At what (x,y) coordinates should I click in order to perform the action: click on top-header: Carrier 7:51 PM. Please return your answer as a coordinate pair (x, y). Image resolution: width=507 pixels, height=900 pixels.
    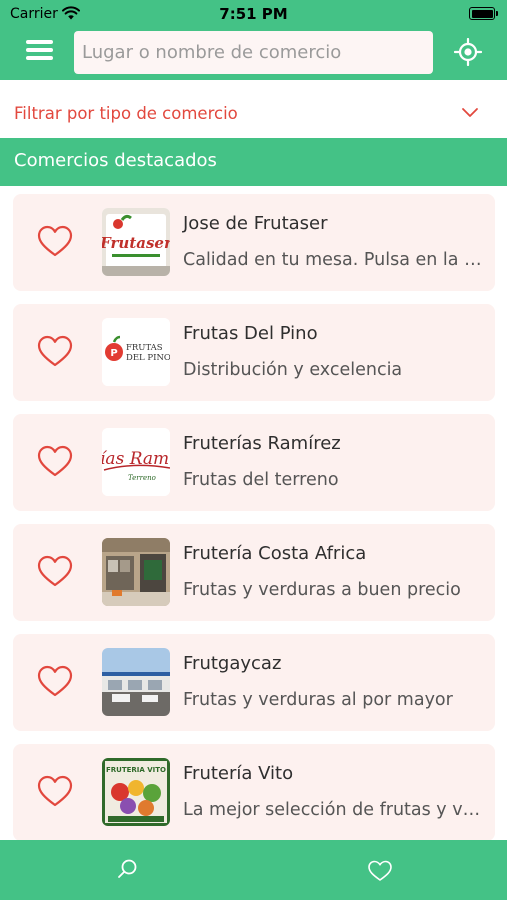
    Looking at the image, I should click on (253, 40).